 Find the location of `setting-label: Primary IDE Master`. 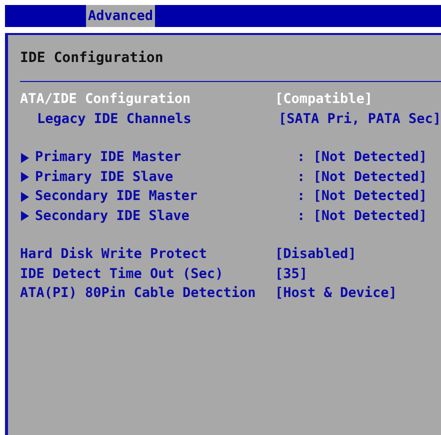

setting-label: Primary IDE Master is located at coordinates (108, 158).